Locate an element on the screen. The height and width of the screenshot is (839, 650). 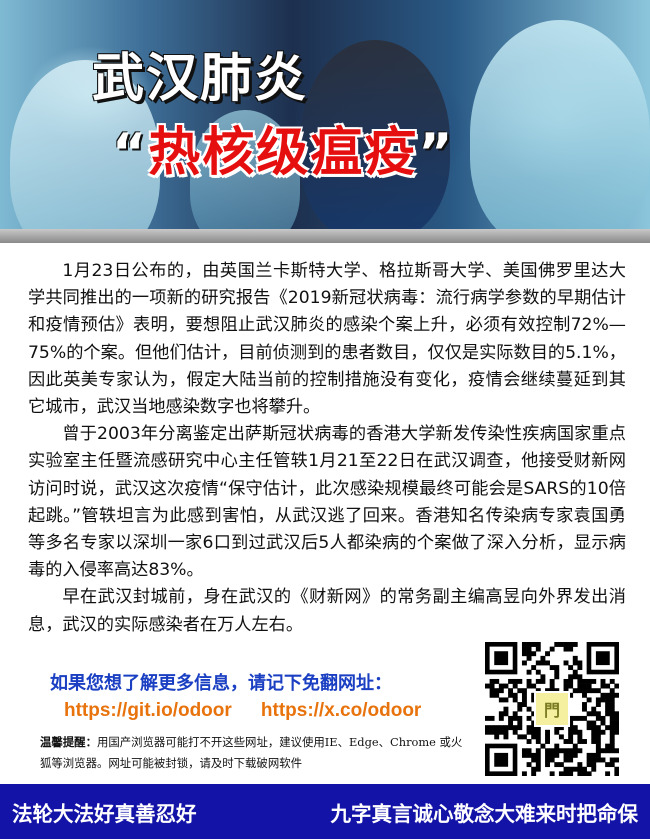
url-link-xco: https://x.co/odoor is located at coordinates (341, 710).